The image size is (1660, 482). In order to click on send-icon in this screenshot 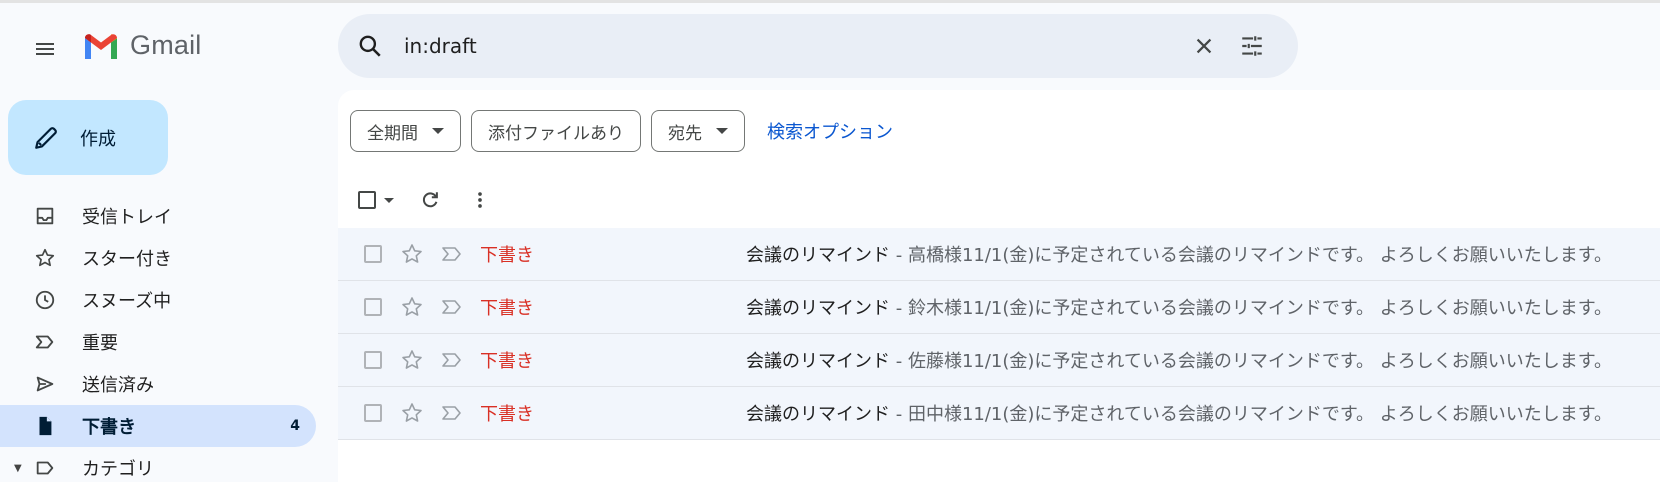, I will do `click(45, 384)`.